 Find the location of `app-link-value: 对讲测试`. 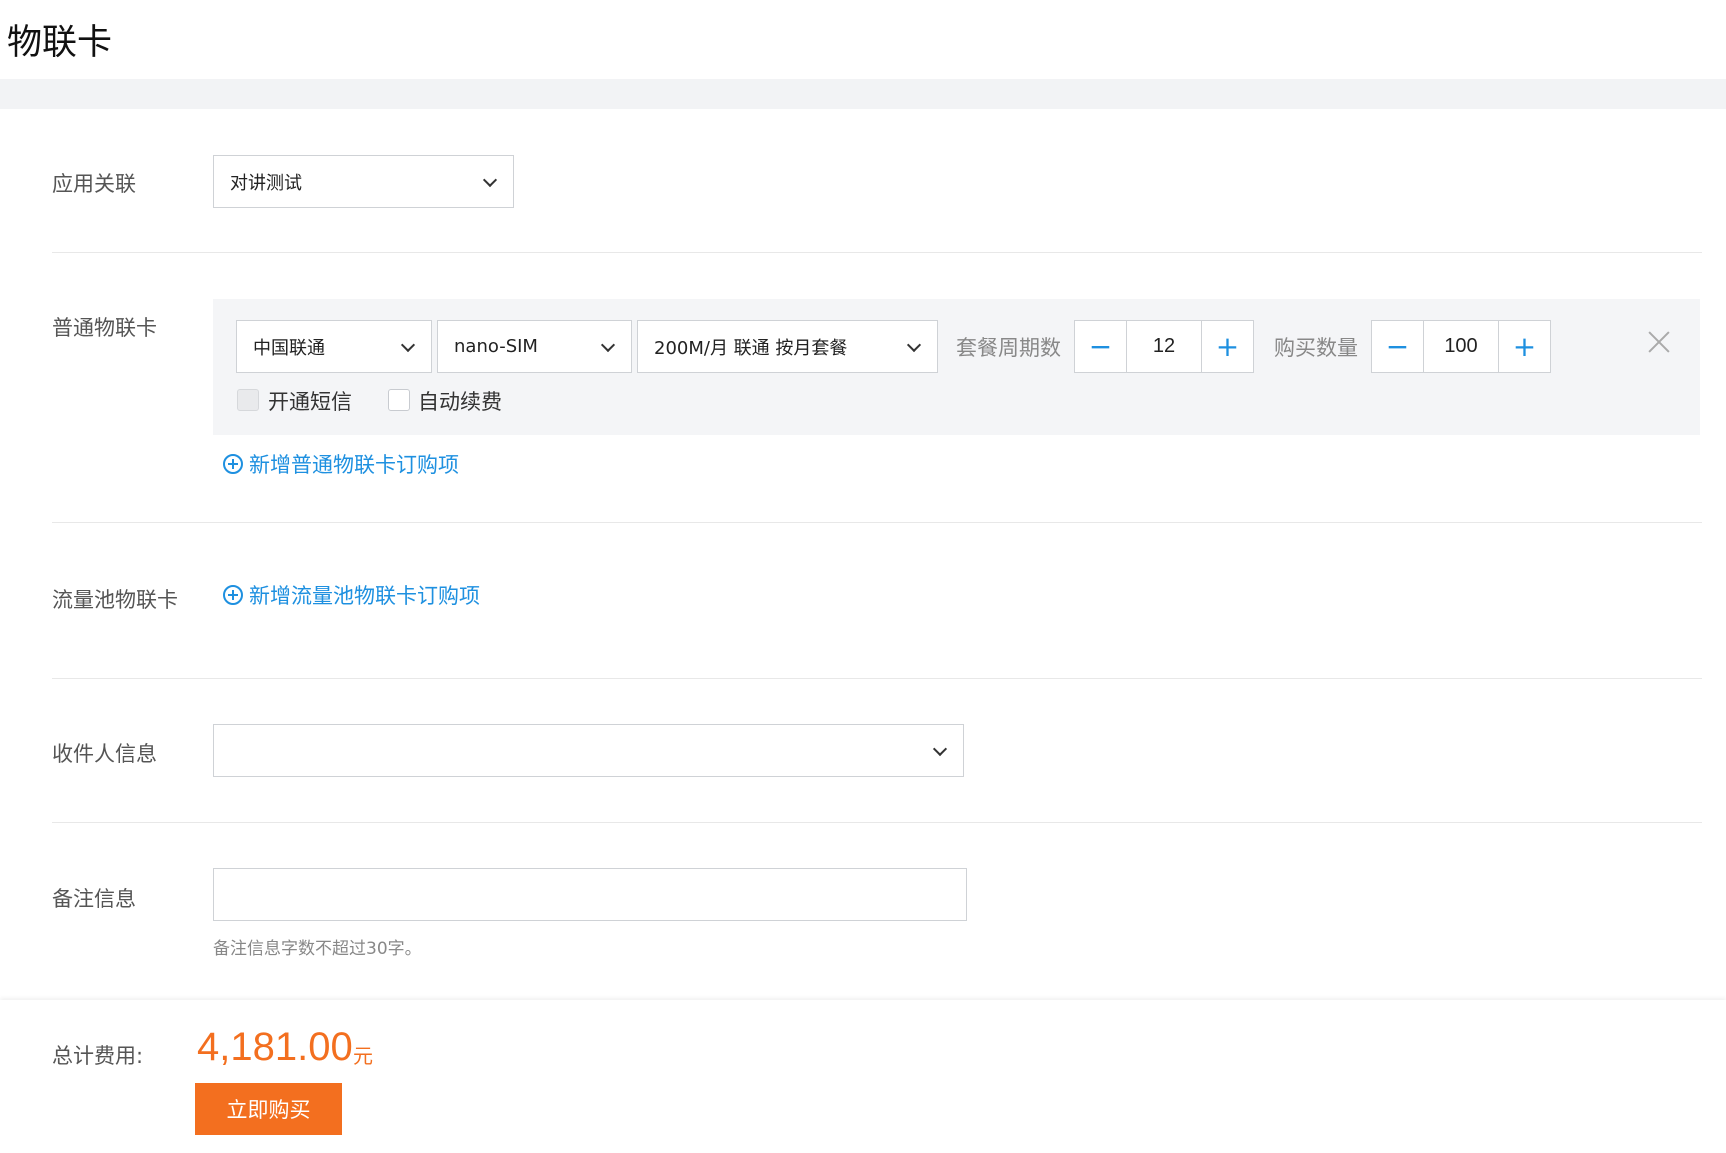

app-link-value: 对讲测试 is located at coordinates (266, 183).